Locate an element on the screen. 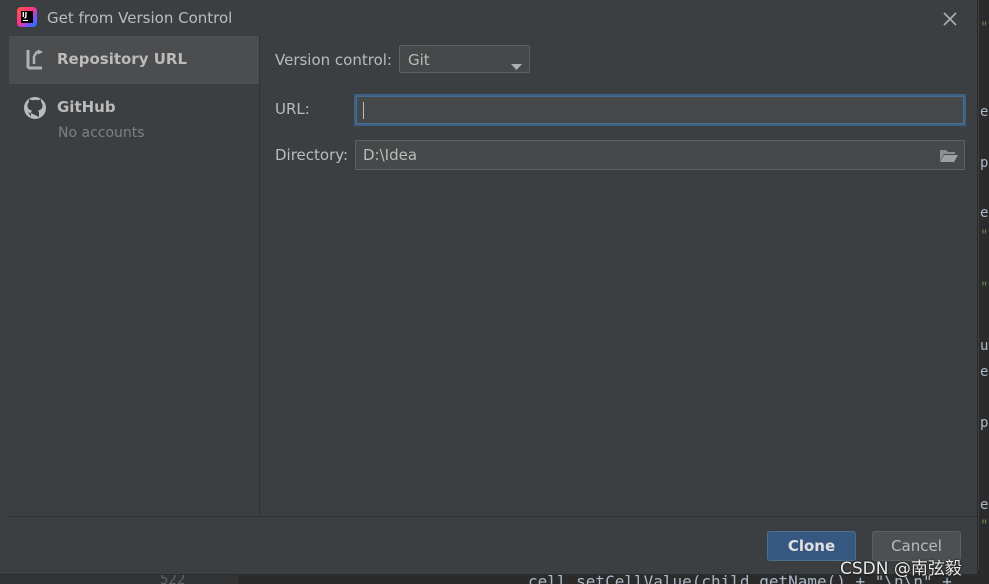  code-fragment: ul is located at coordinates (984, 346).